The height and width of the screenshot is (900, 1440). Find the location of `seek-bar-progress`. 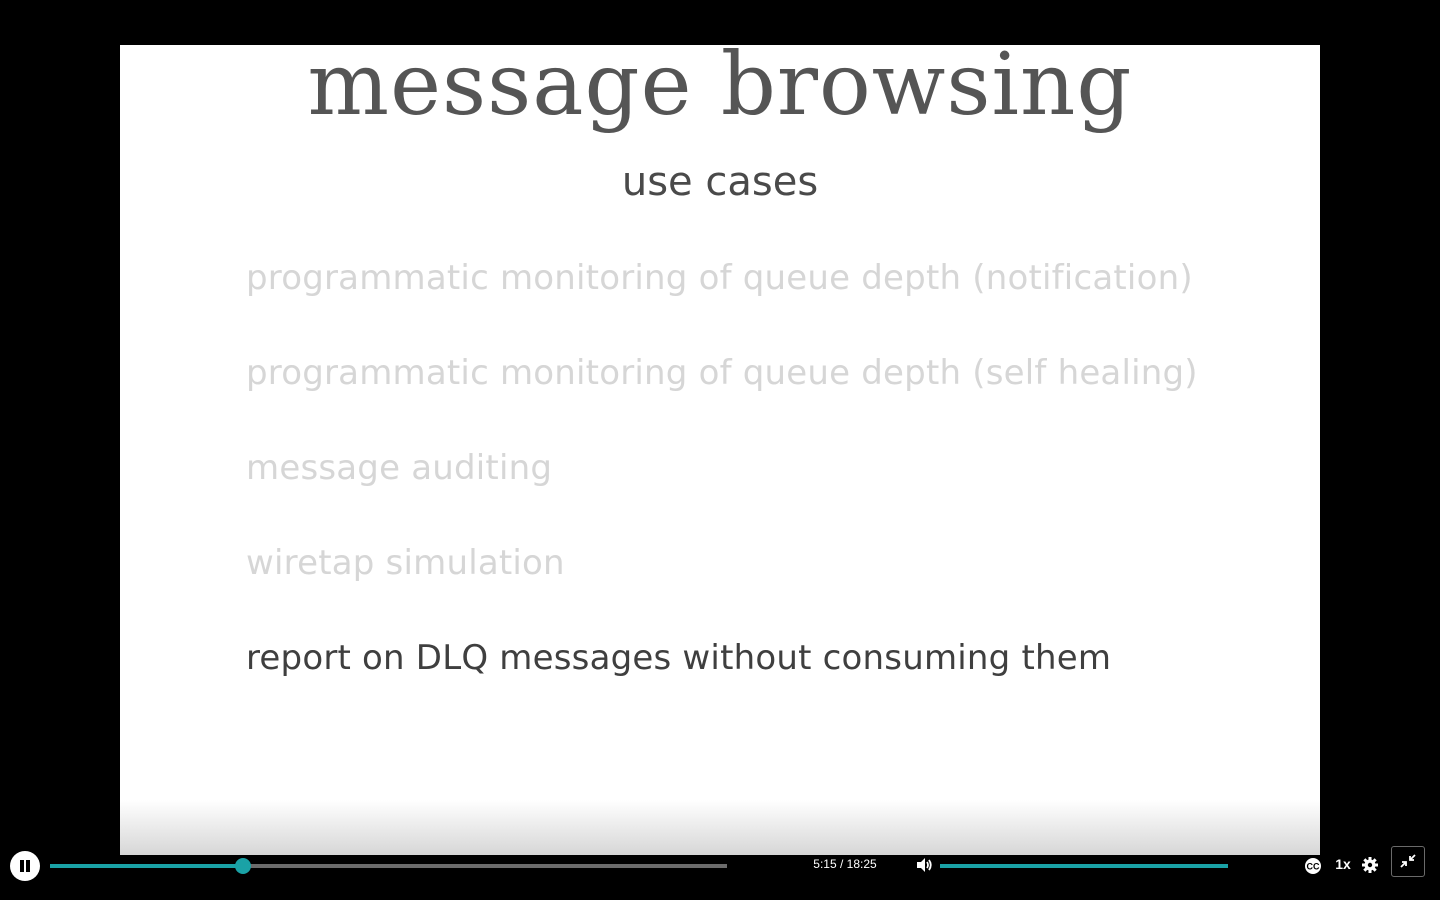

seek-bar-progress is located at coordinates (146, 866).